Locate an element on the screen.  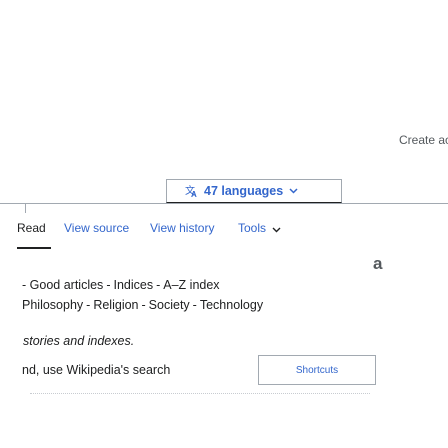
portal-line-1: - Good articles - Indices - A–Z index is located at coordinates (142, 285).